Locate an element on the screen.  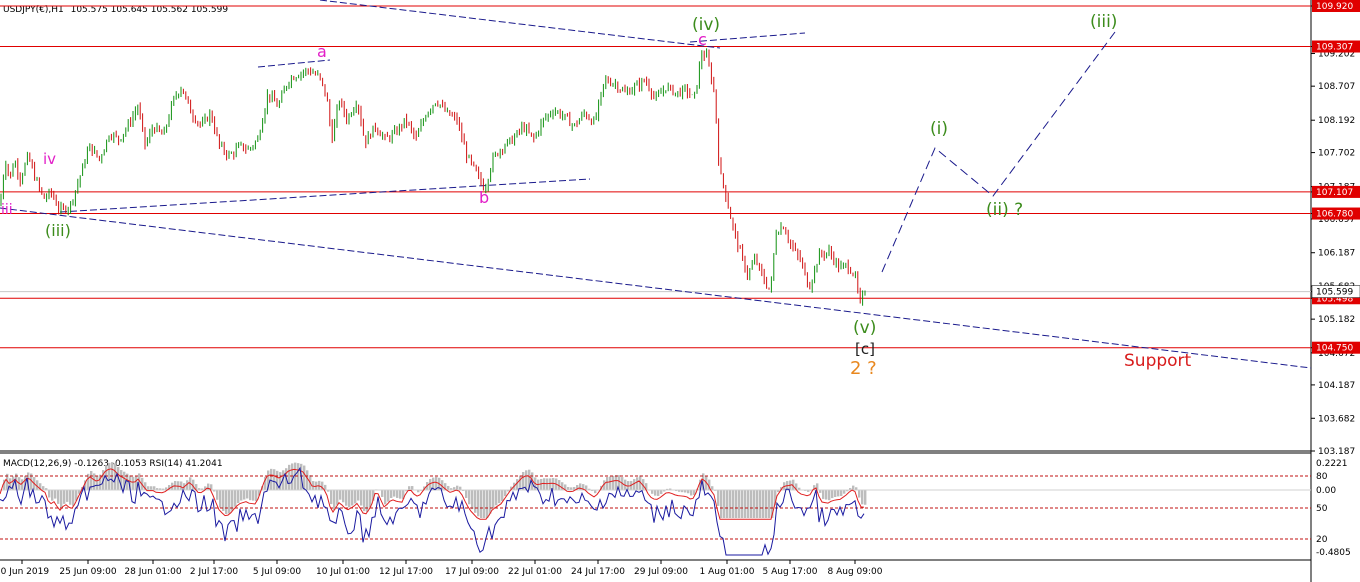
price-tick-label: 105.182 is located at coordinates (1336, 320).